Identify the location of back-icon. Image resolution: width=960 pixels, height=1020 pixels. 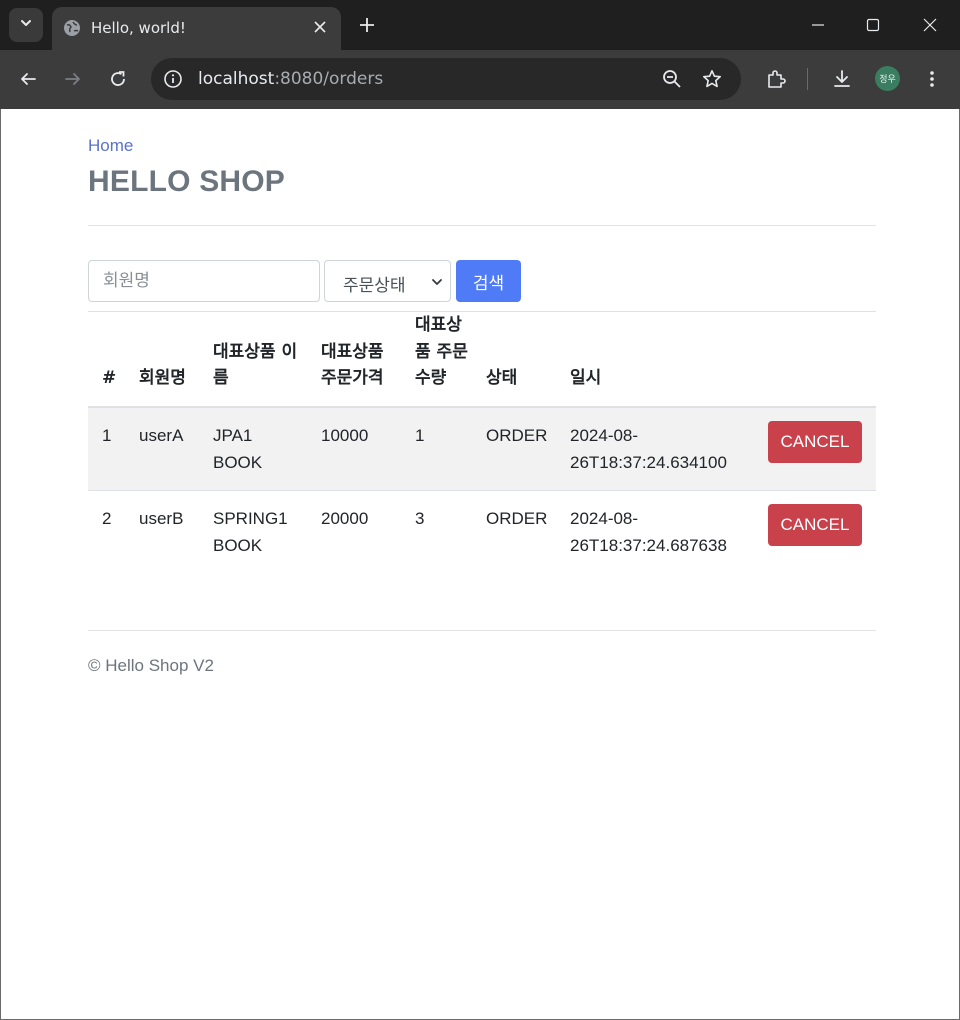
(28, 79).